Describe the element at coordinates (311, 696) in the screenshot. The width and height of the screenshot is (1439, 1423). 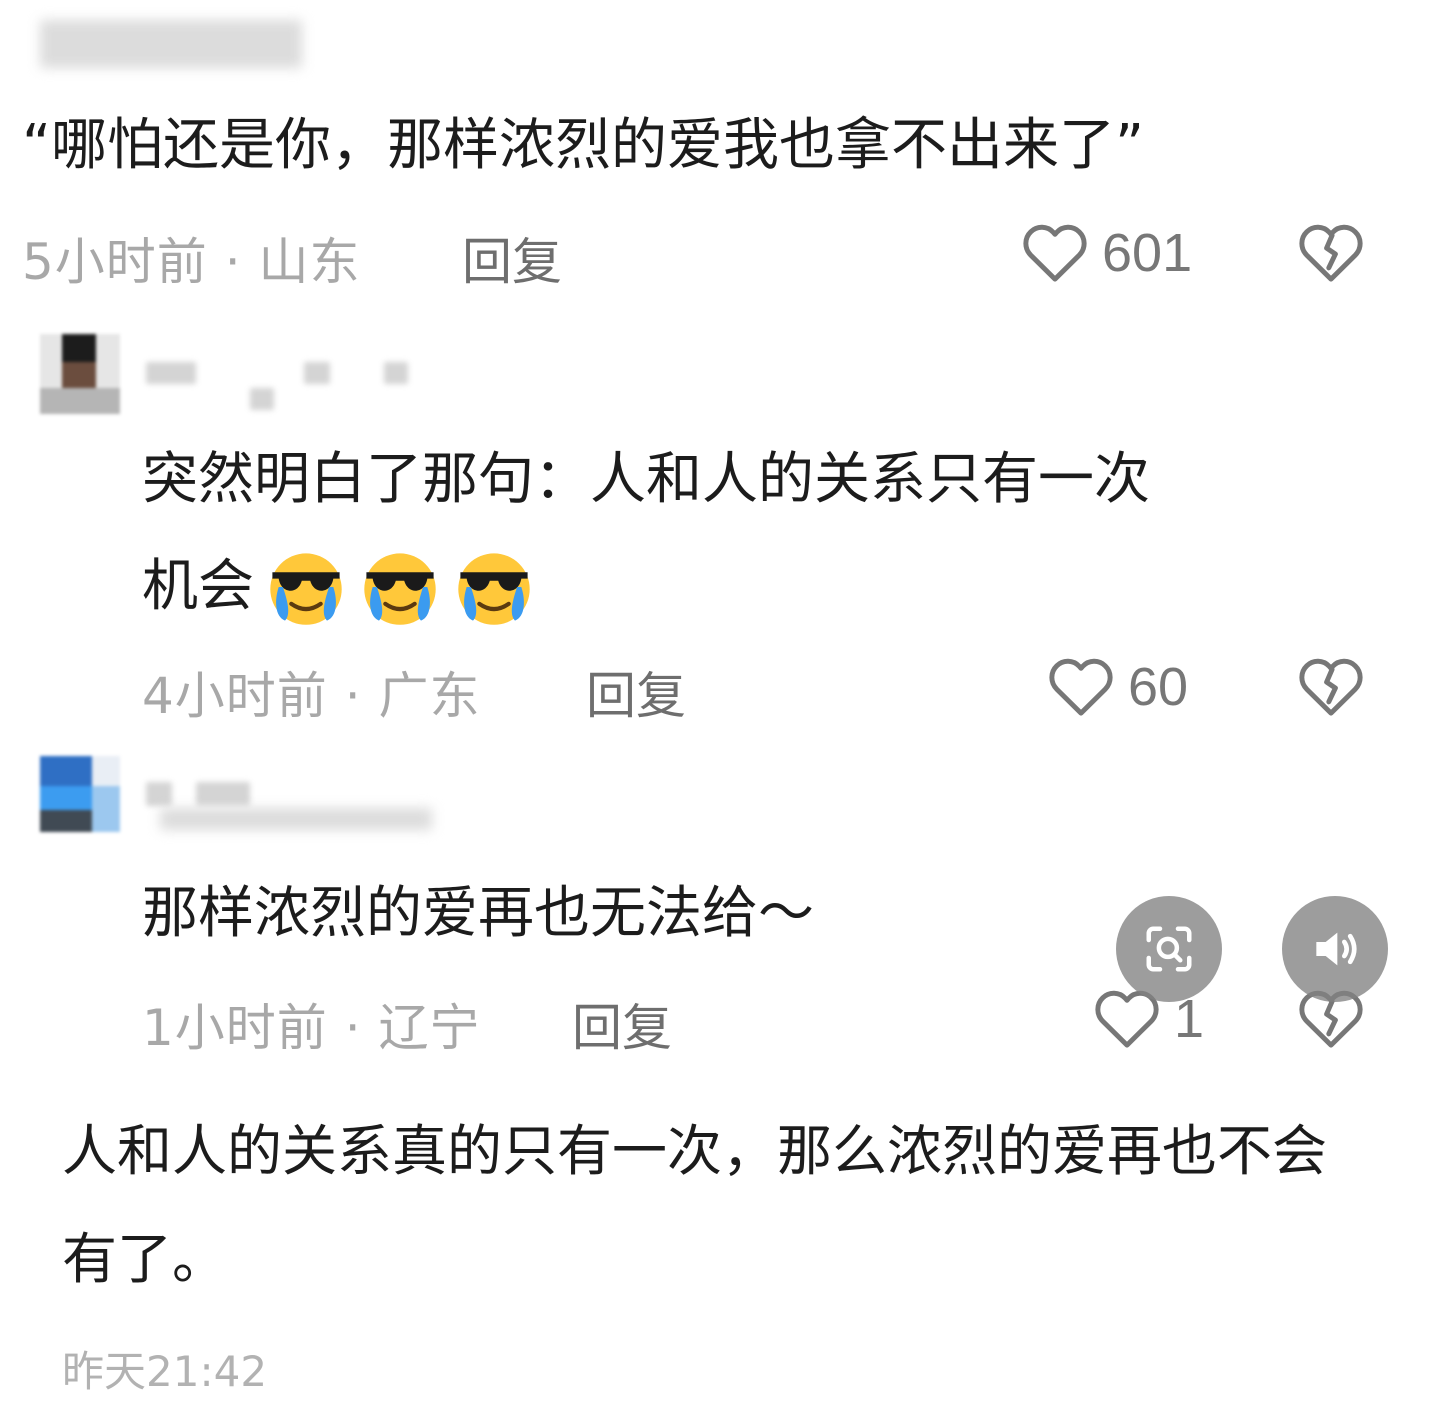
I see `comment-time-location: 4小时前 · 广东` at that location.